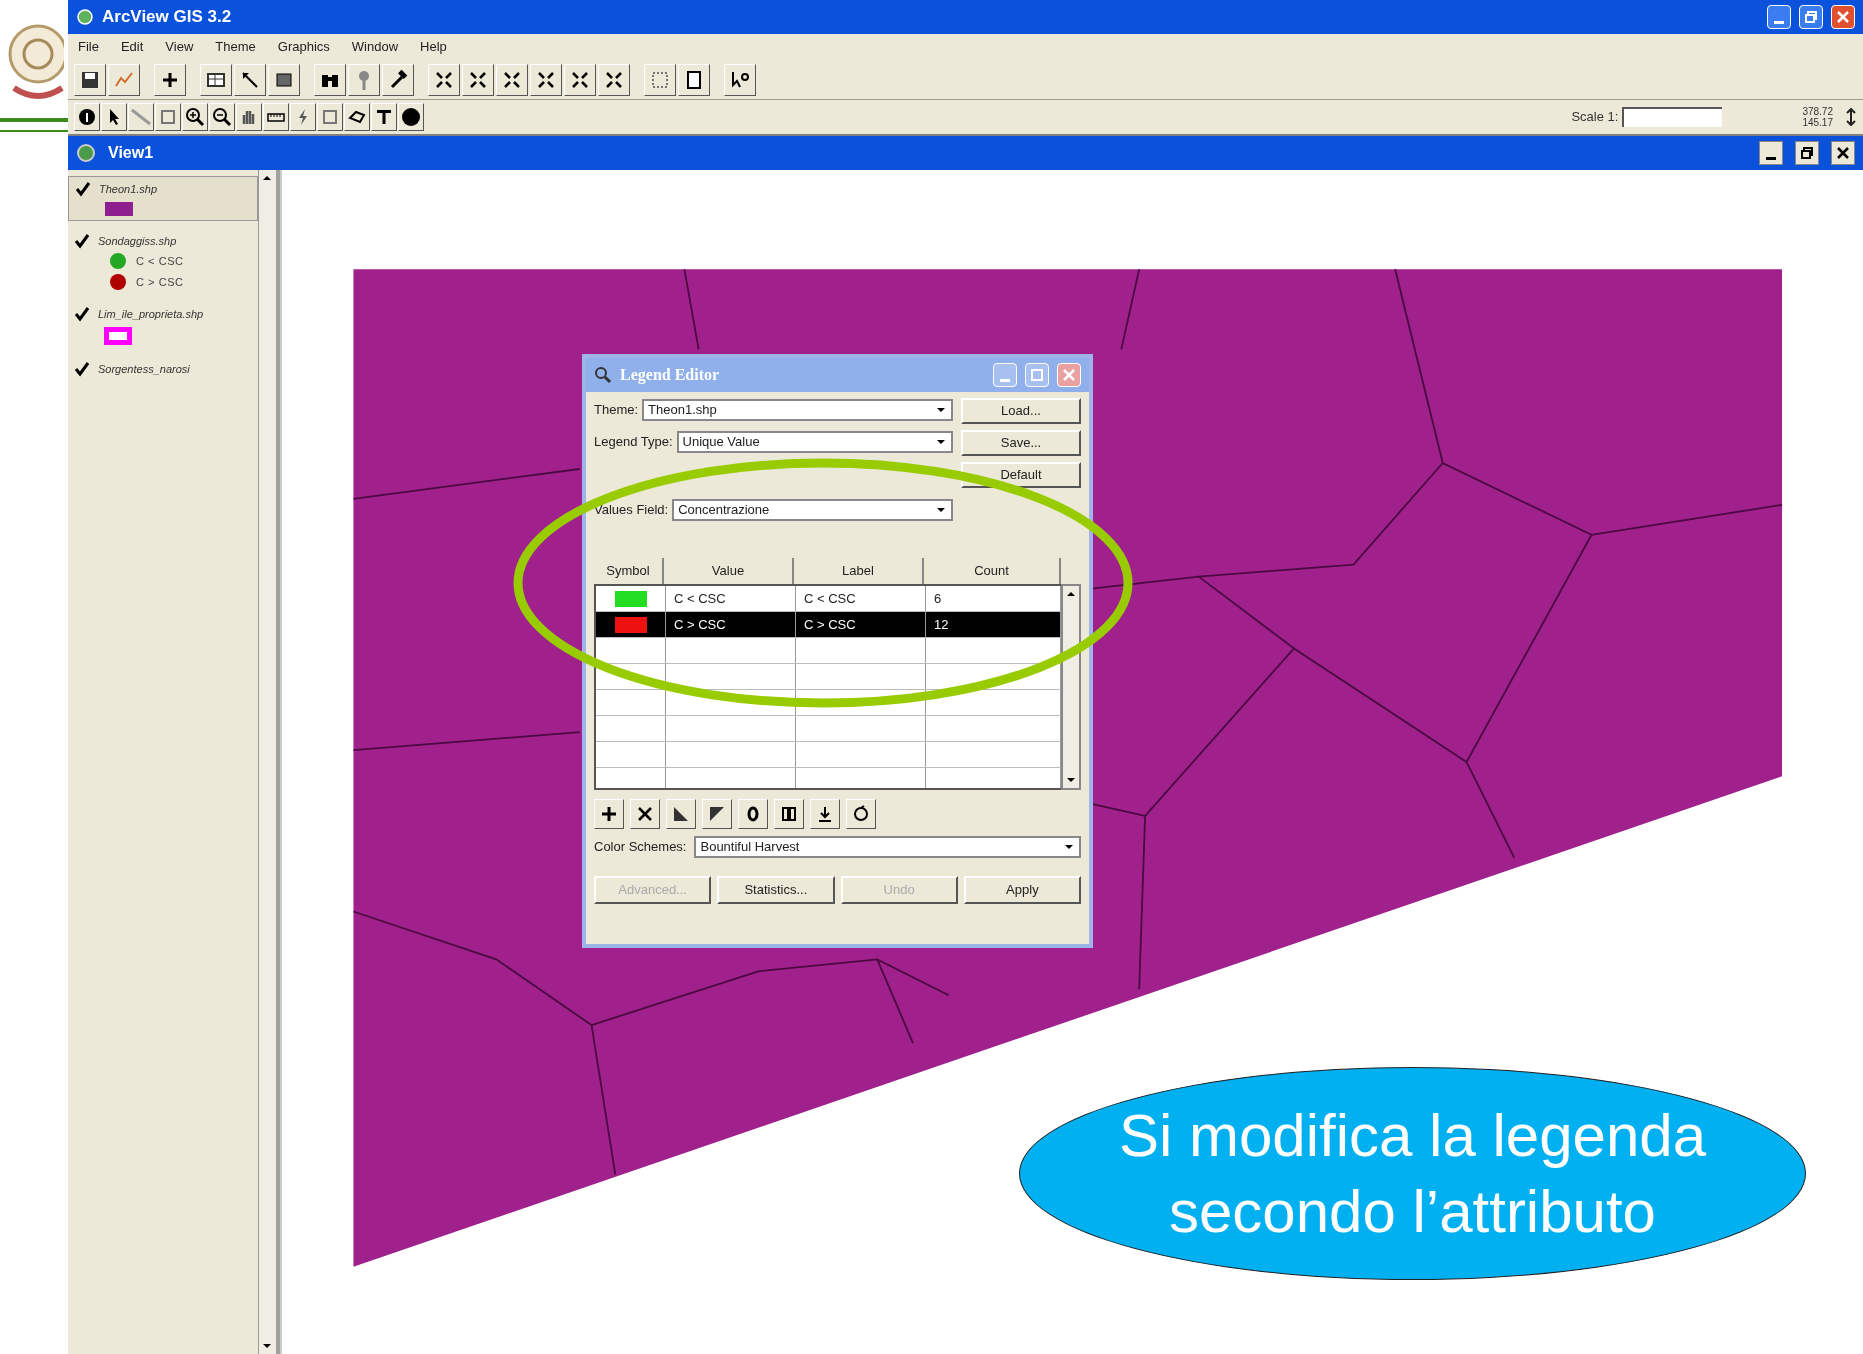  What do you see at coordinates (433, 47) in the screenshot?
I see `menu-item: Help` at bounding box center [433, 47].